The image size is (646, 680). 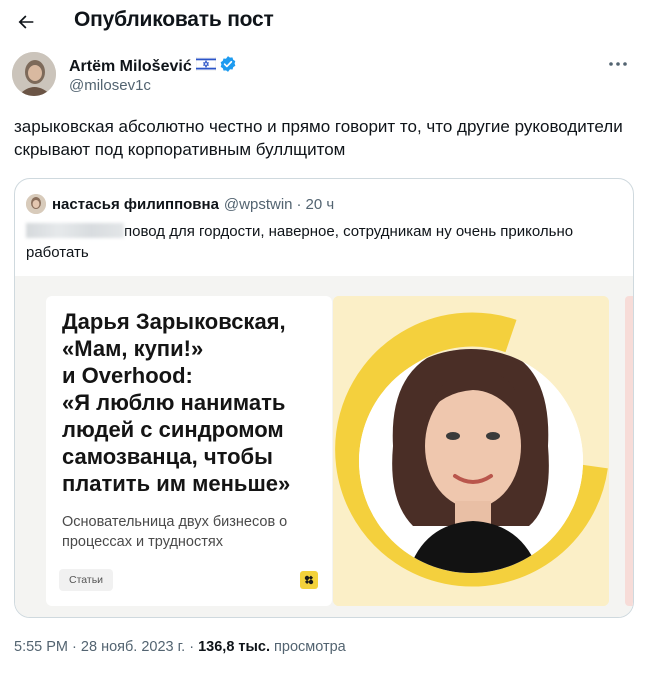 What do you see at coordinates (228, 66) in the screenshot?
I see `verified-badge-icon` at bounding box center [228, 66].